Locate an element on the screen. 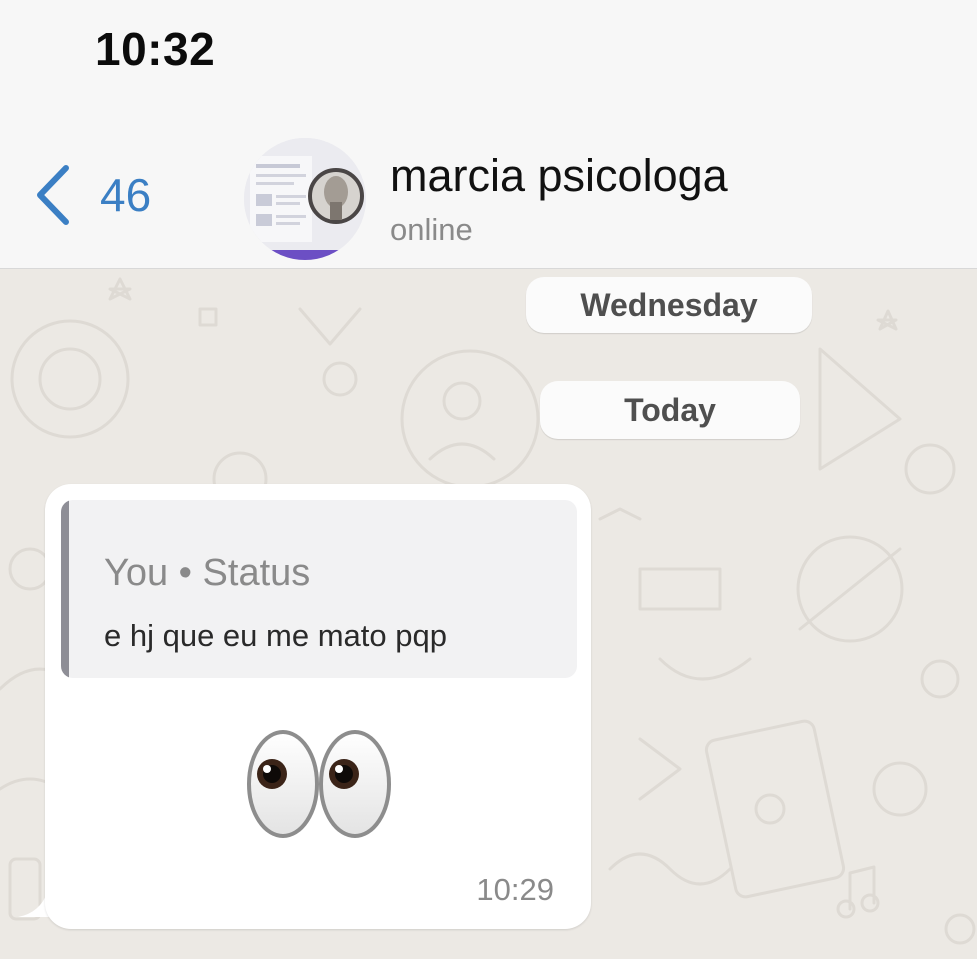 This screenshot has width=977, height=959. quote-bar is located at coordinates (65, 589).